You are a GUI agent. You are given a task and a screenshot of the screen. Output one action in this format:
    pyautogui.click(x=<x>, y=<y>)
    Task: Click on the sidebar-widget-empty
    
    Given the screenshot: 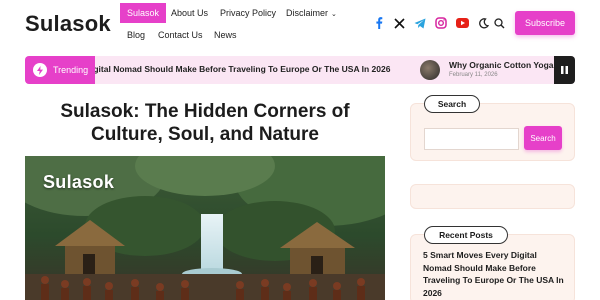 What is the action you would take?
    pyautogui.click(x=492, y=196)
    